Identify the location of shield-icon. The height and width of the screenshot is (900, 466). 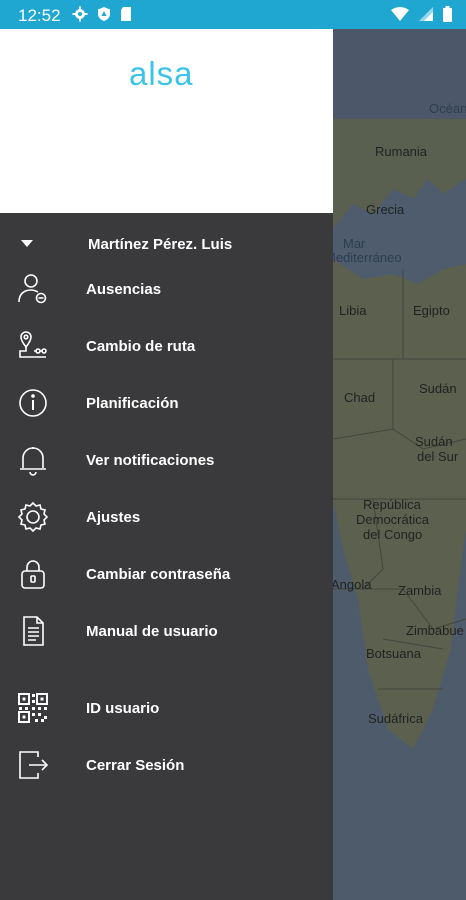
(104, 14).